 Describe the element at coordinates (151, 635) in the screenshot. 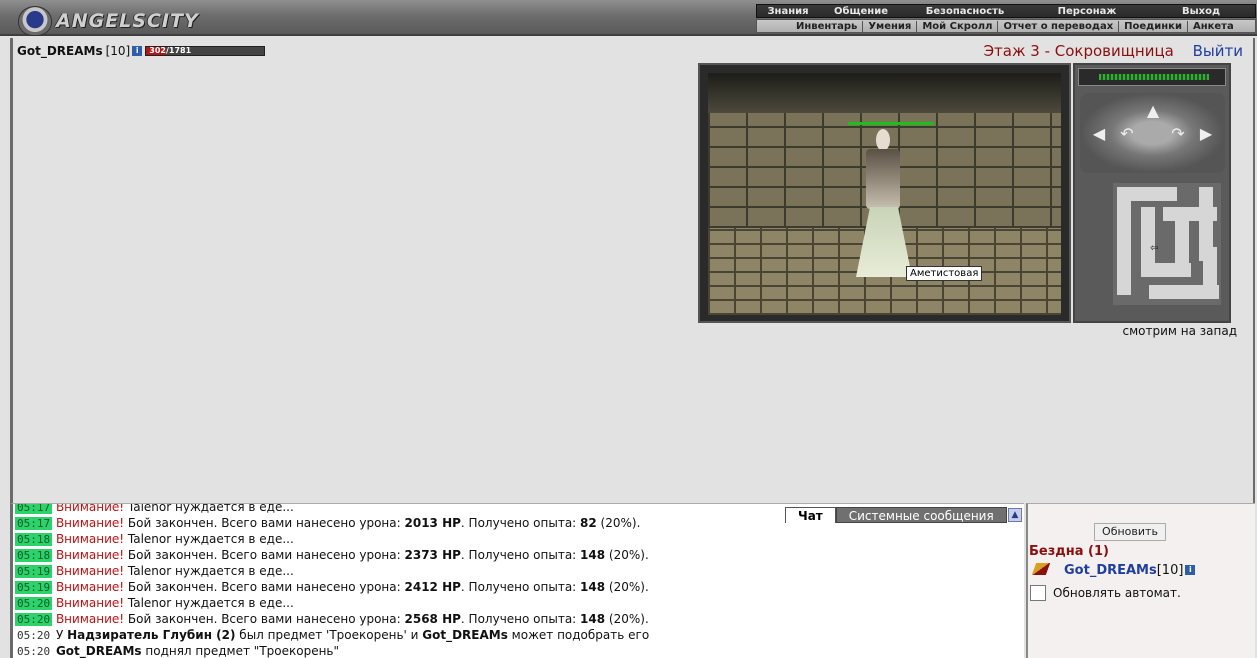

I see `chat-name: Надзиратель Глубин (2)` at that location.